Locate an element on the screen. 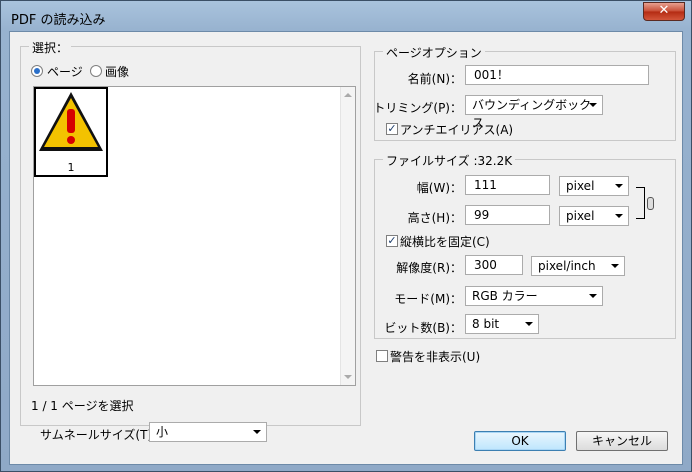 This screenshot has height=472, width=692. constrain-label: 縦横比を固定(C) is located at coordinates (445, 242).